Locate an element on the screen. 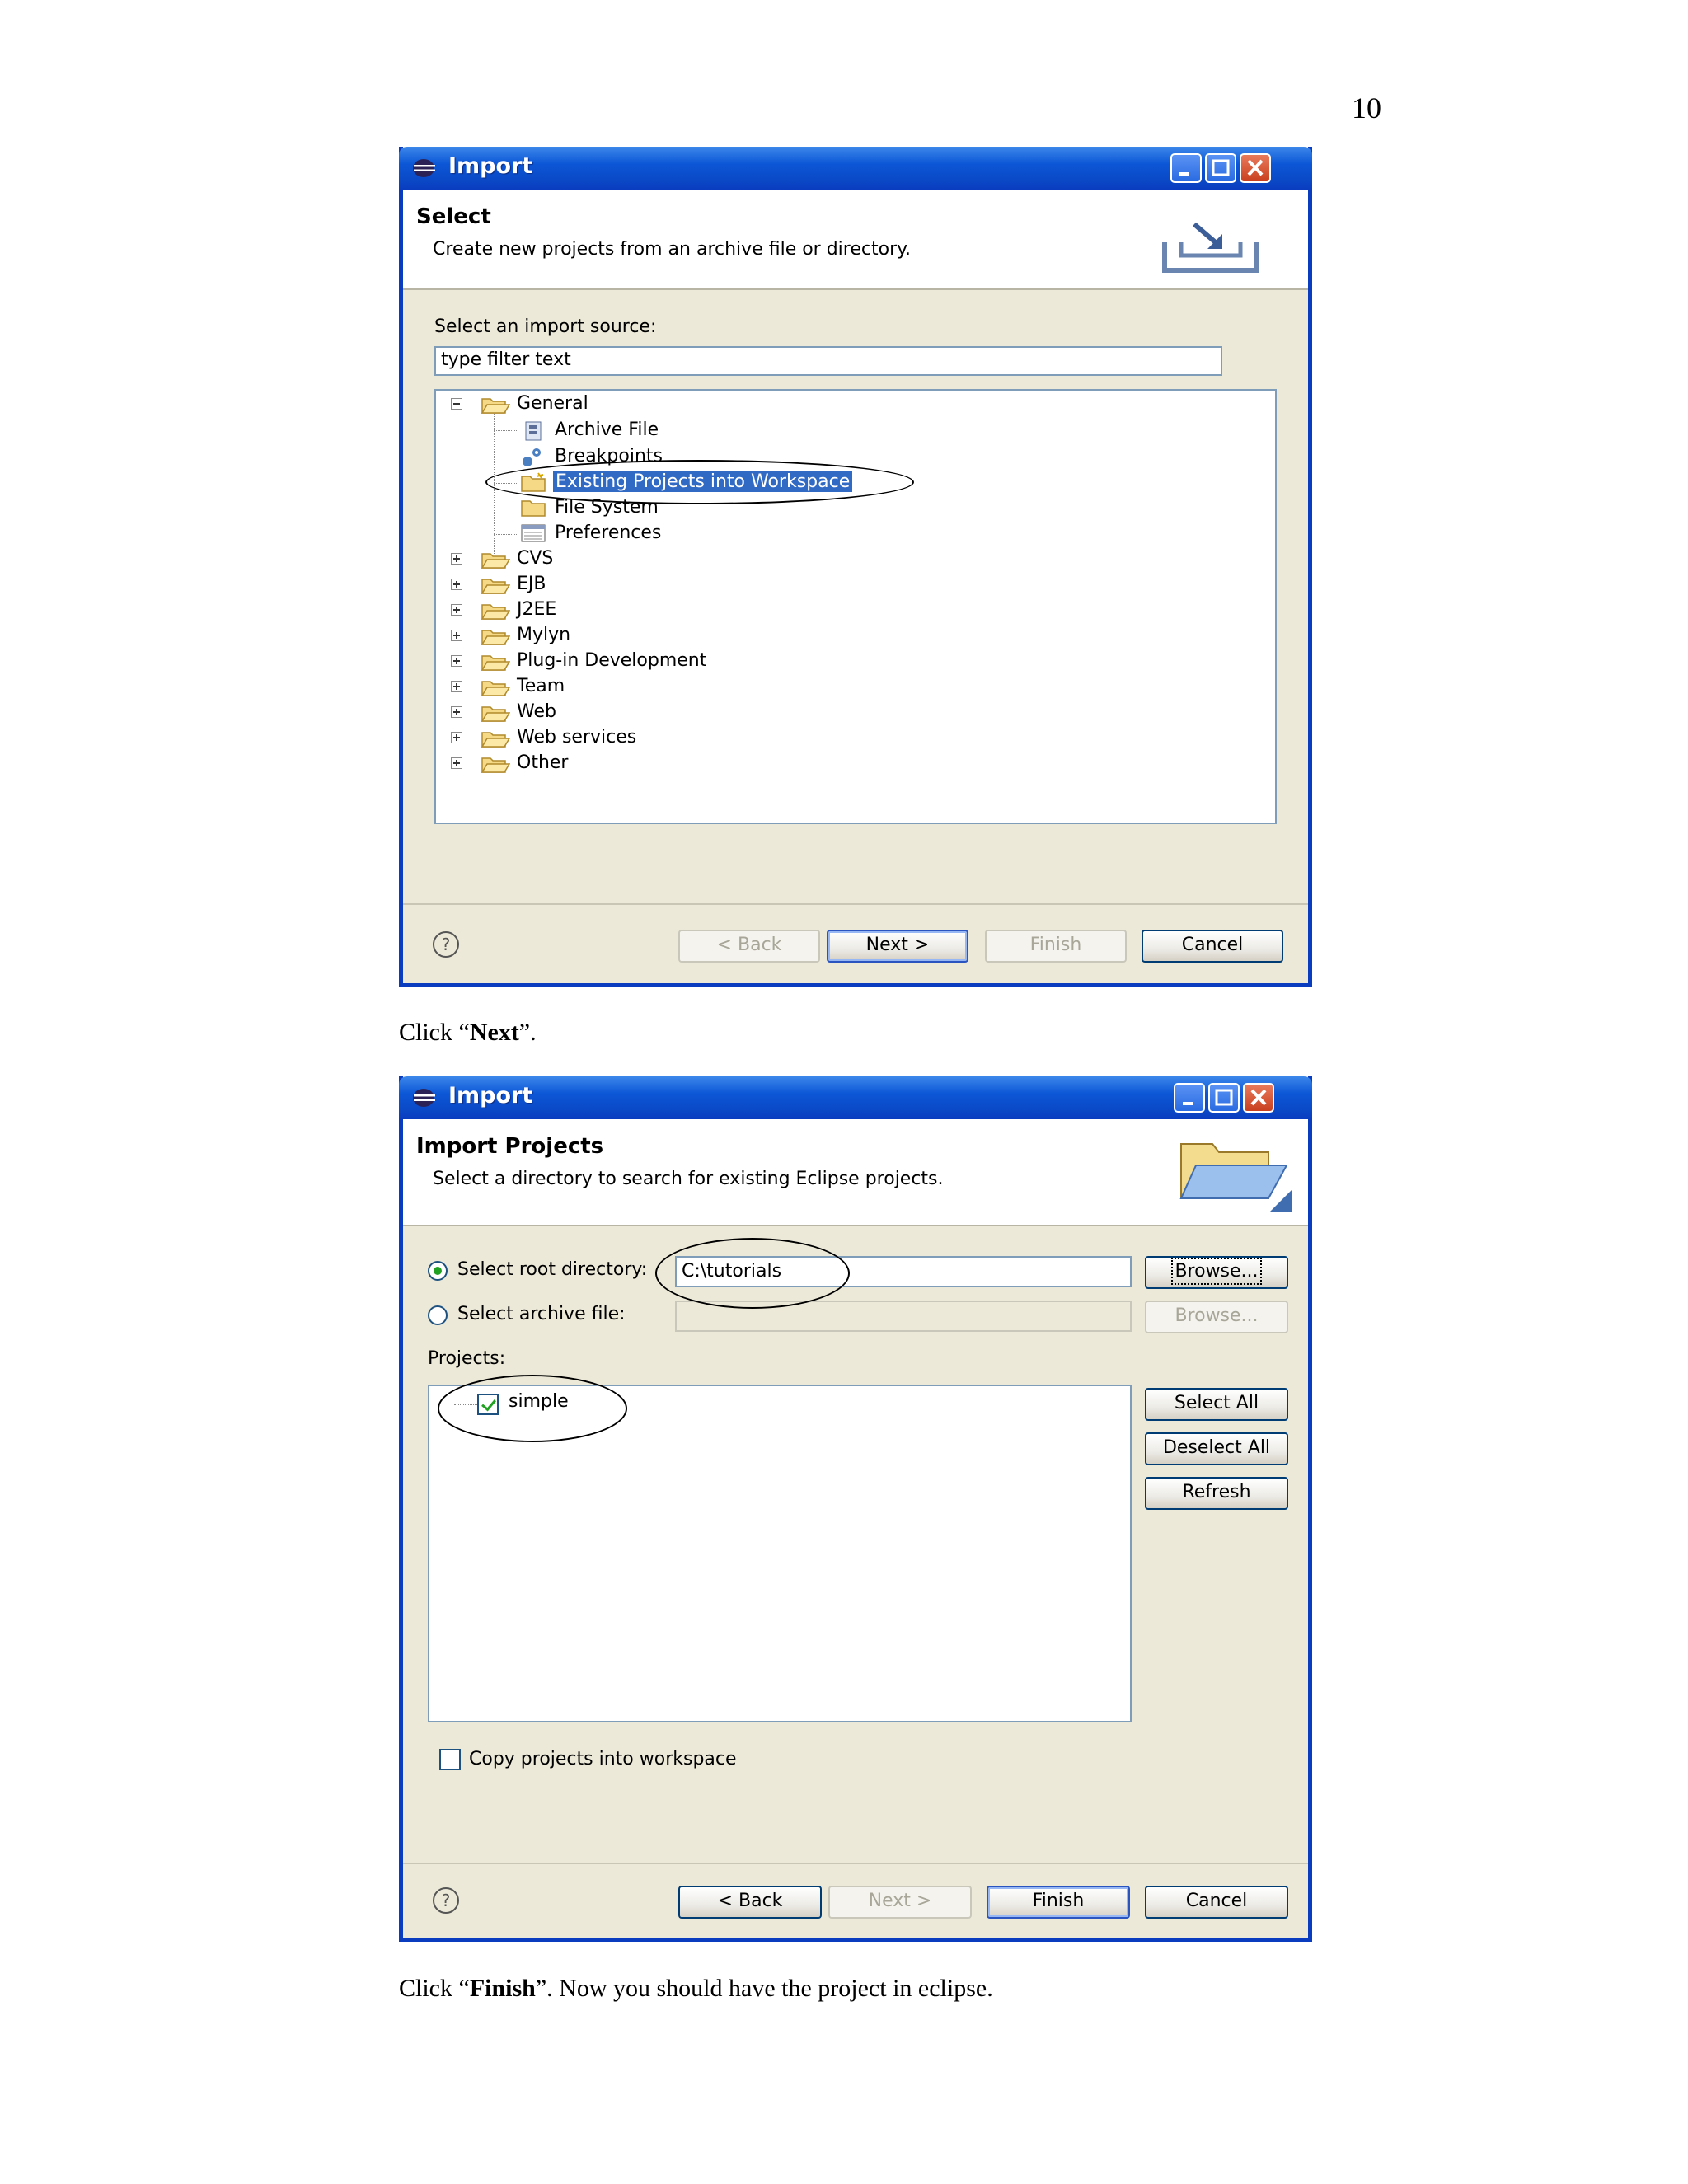 The height and width of the screenshot is (2184, 1688). select-all-button: Select All is located at coordinates (1216, 1404).